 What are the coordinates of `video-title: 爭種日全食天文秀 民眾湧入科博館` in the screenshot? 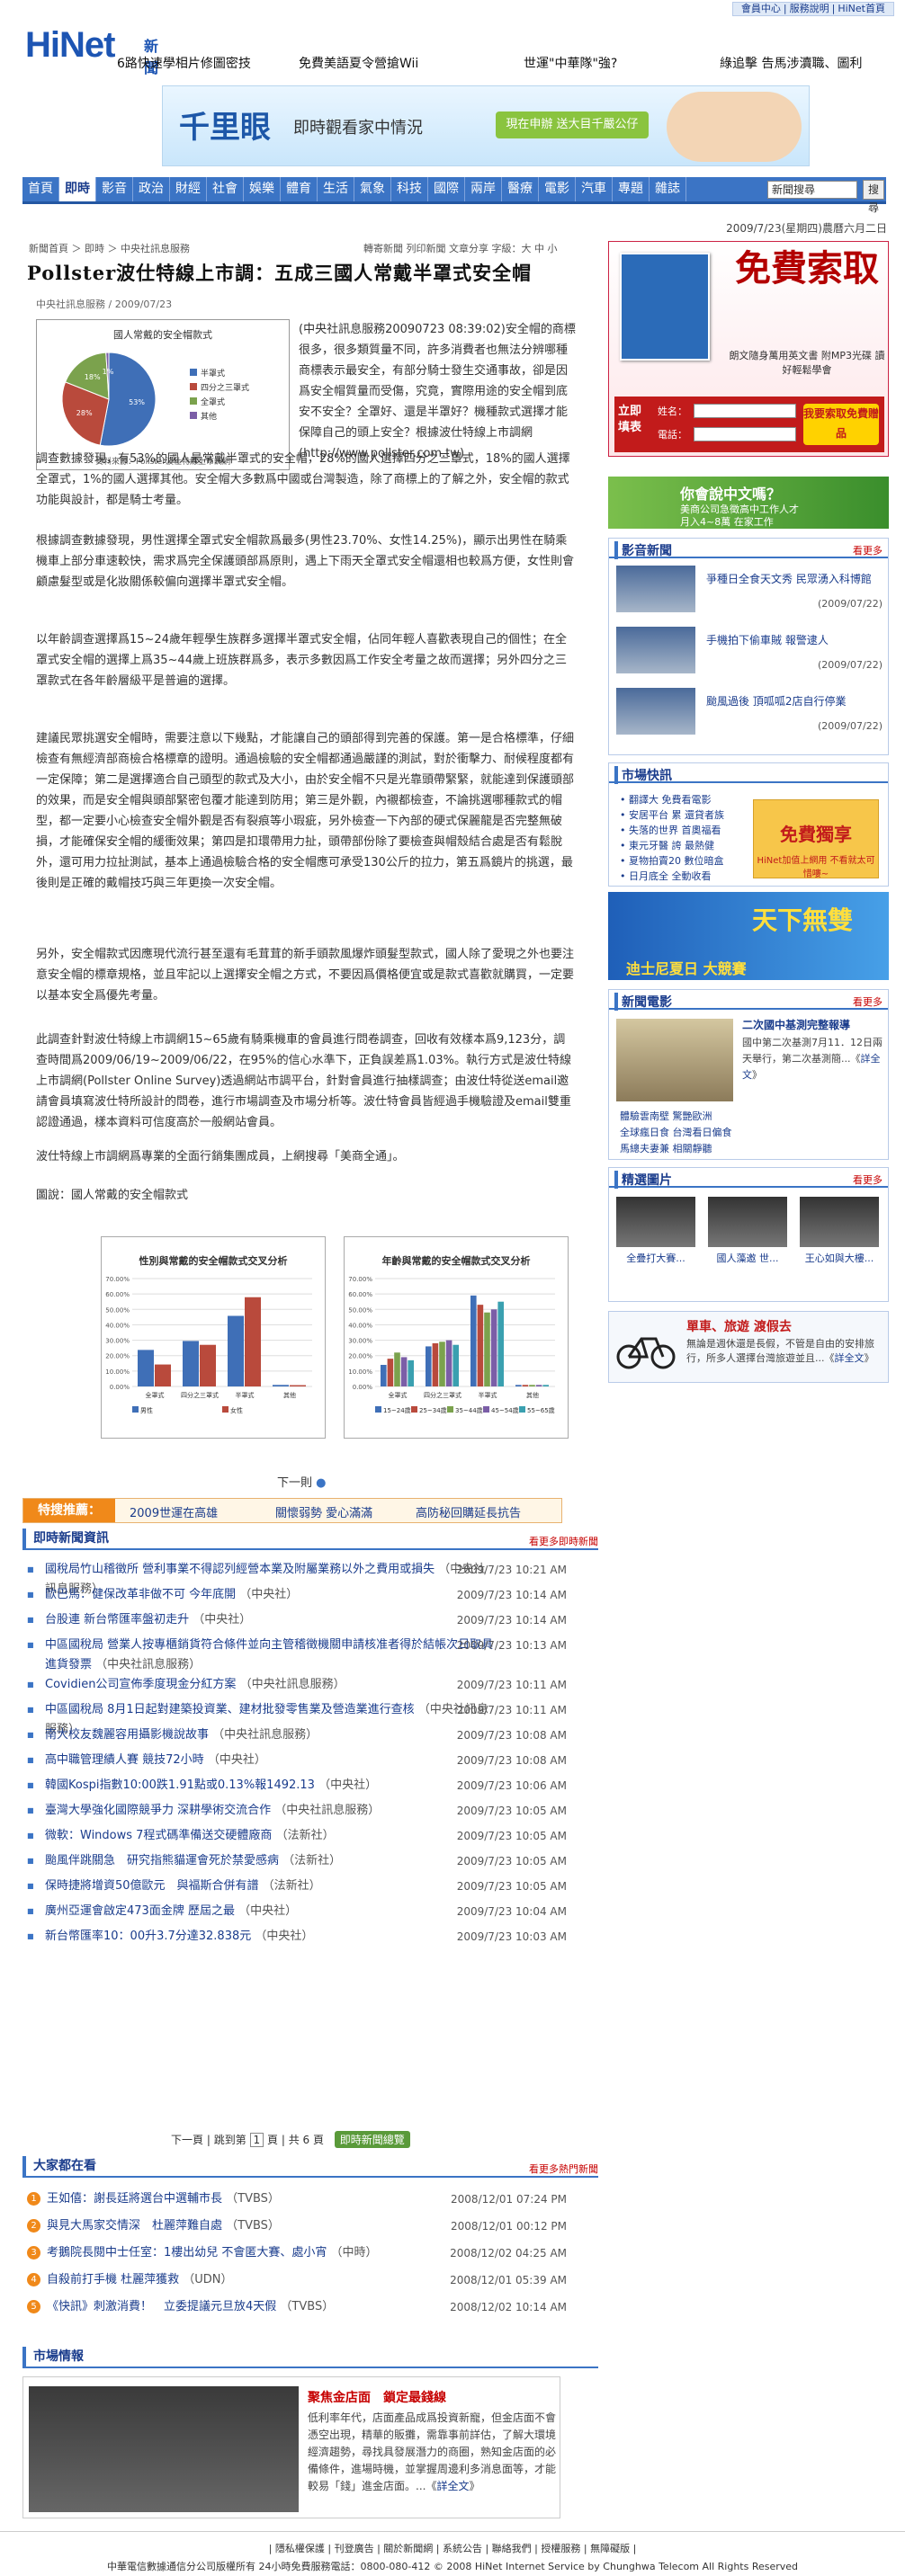 It's located at (794, 579).